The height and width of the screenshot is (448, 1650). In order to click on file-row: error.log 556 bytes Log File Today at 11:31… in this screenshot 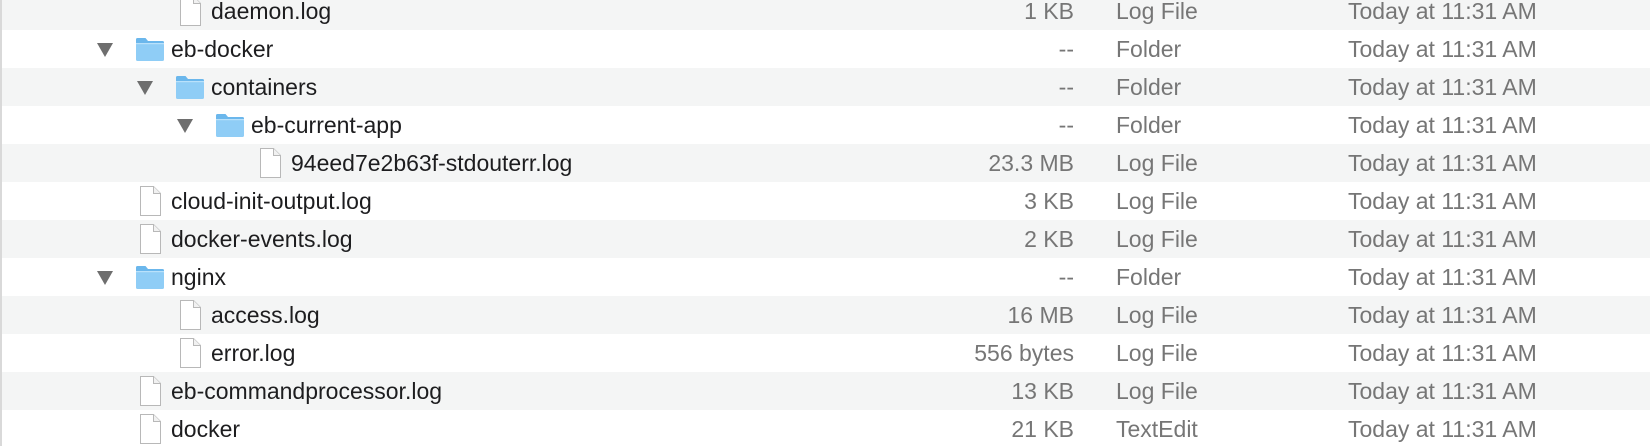, I will do `click(825, 353)`.